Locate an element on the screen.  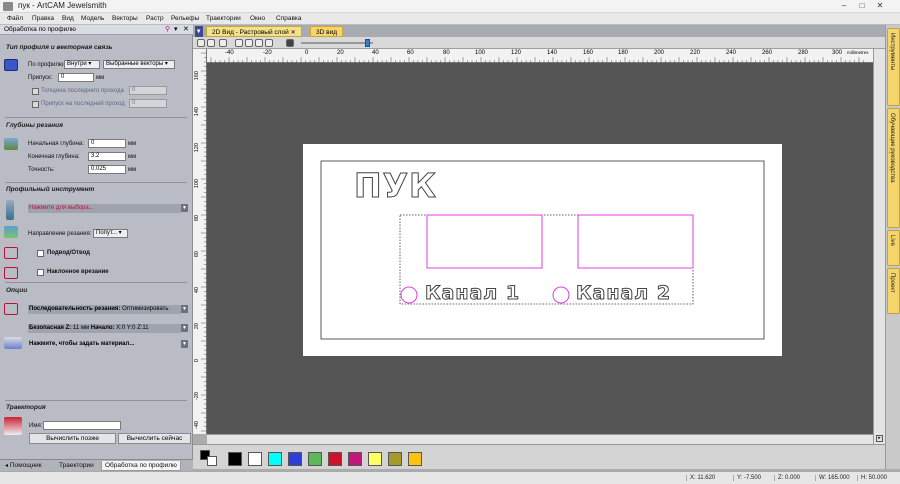
cut-order-dropdown-icon: ▼ is located at coordinates (184, 309).